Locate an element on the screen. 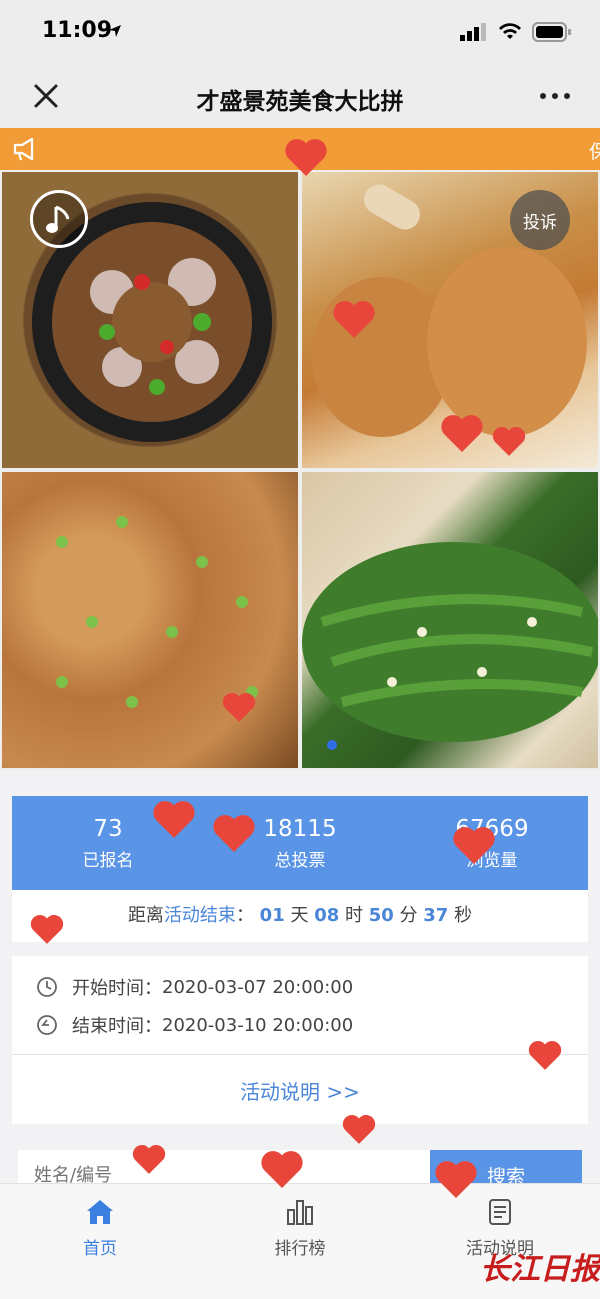 This screenshot has width=600, height=1299. tab-label: 排行榜 is located at coordinates (300, 1249).